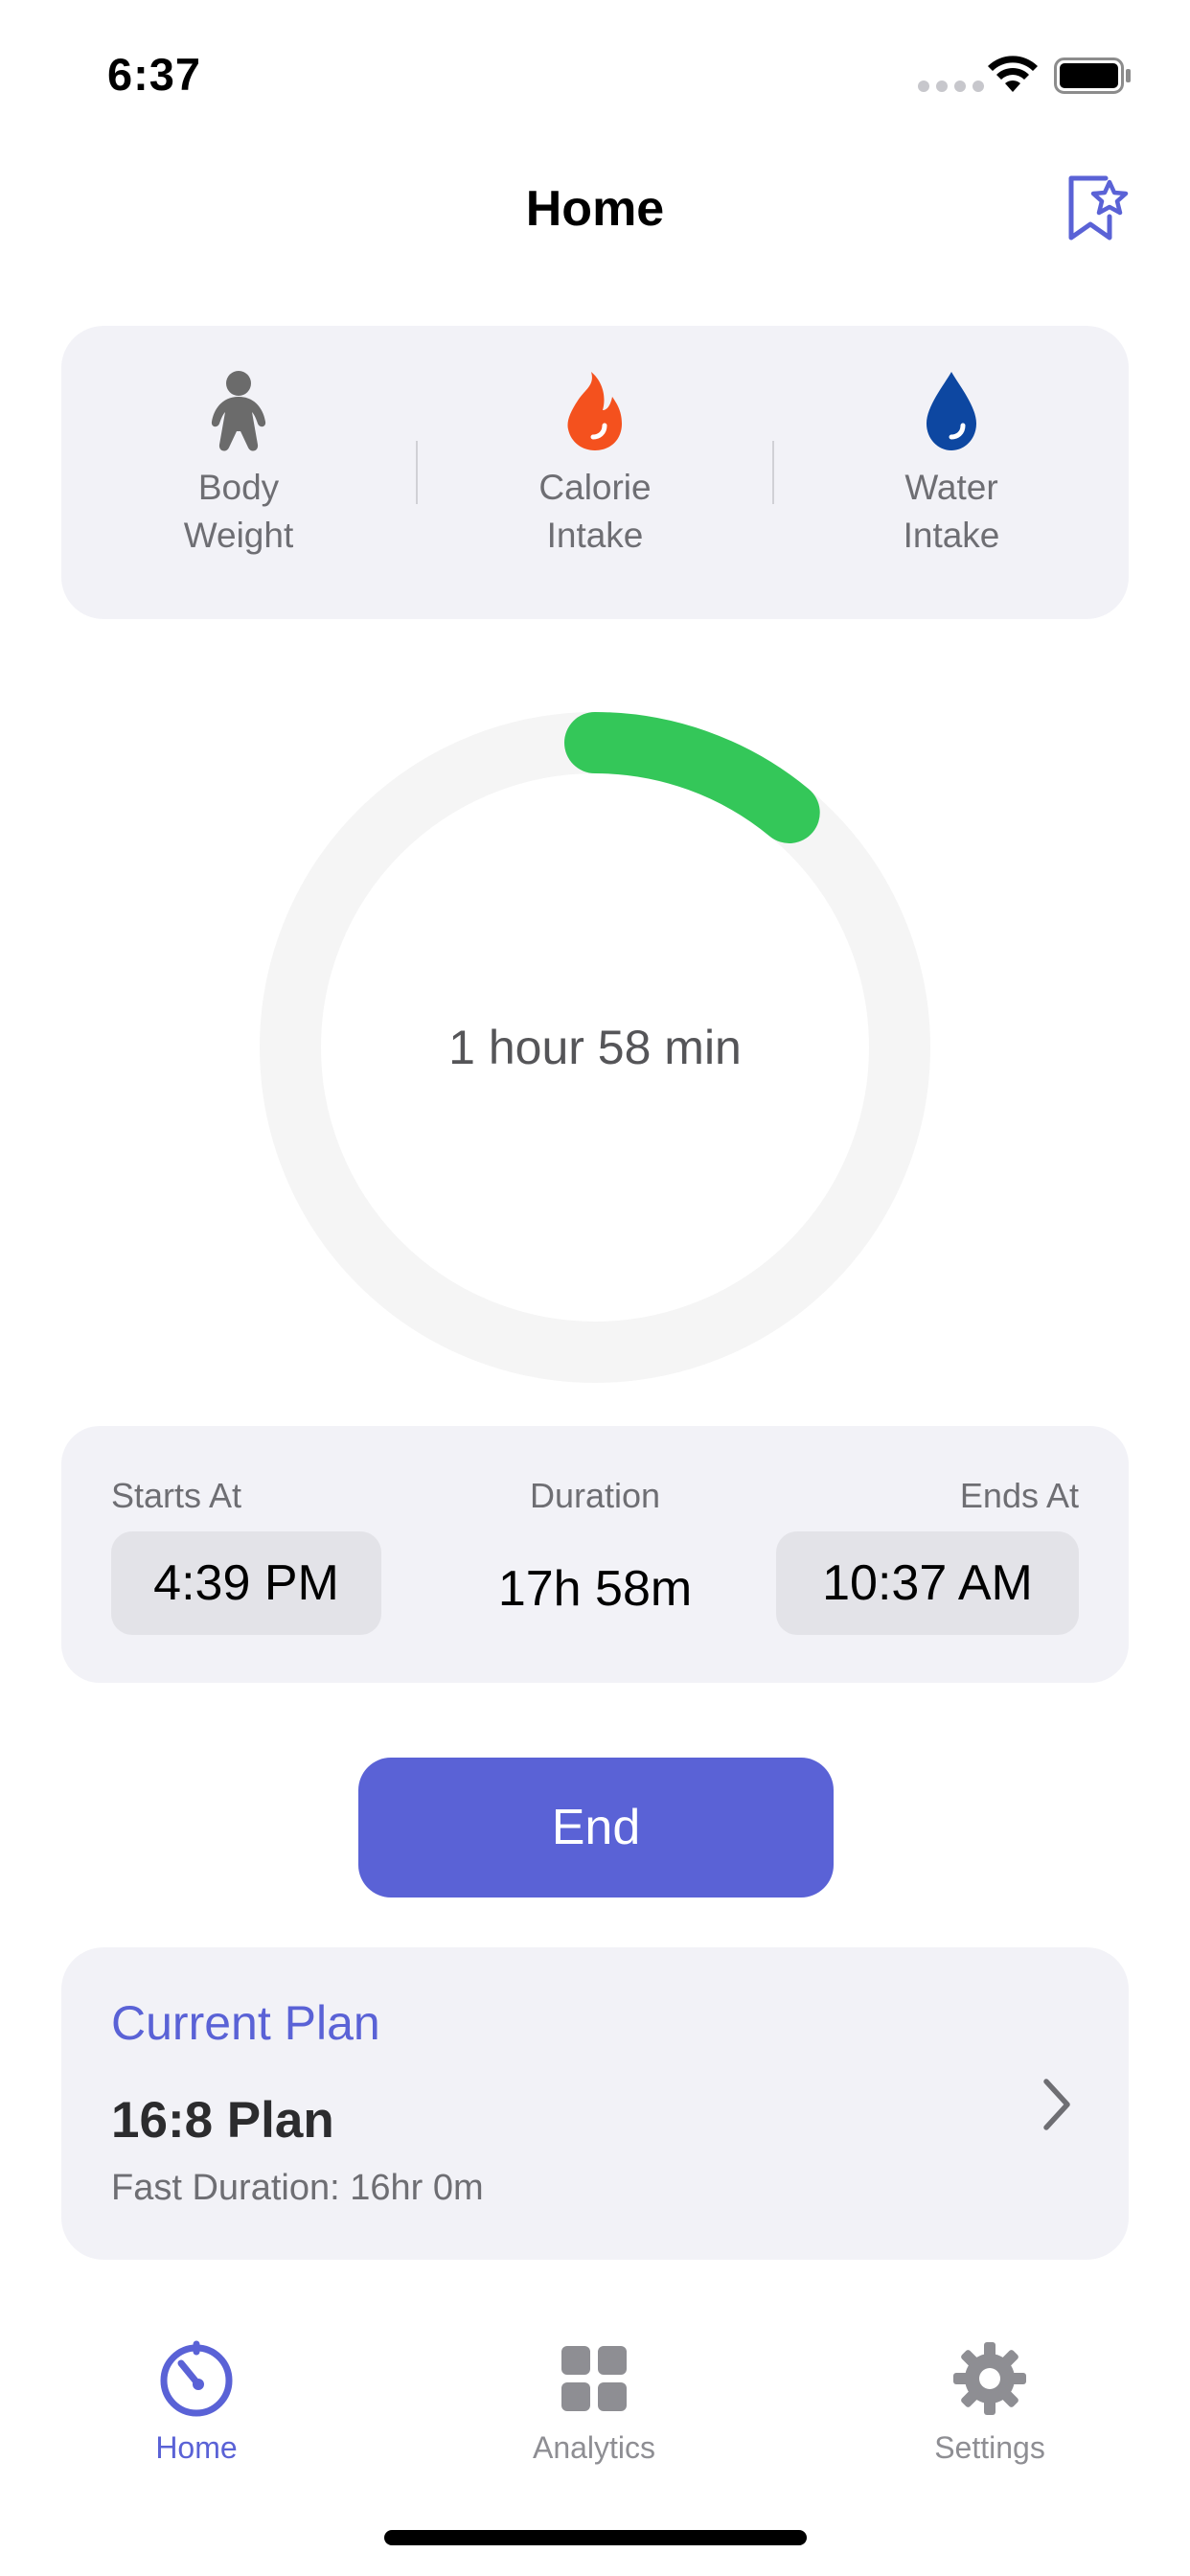 The image size is (1190, 2576). Describe the element at coordinates (1057, 2104) in the screenshot. I see `chevron-right-icon` at that location.